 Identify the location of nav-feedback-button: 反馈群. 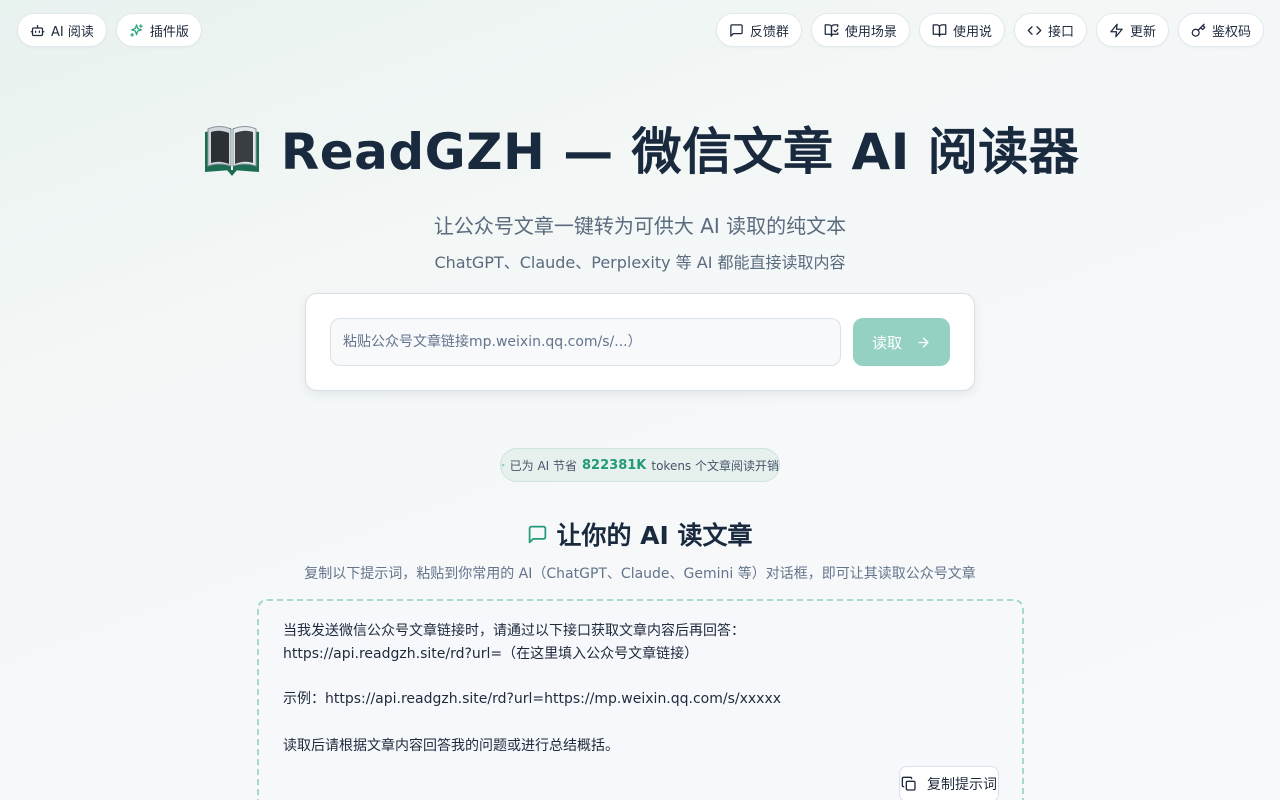
(758, 30).